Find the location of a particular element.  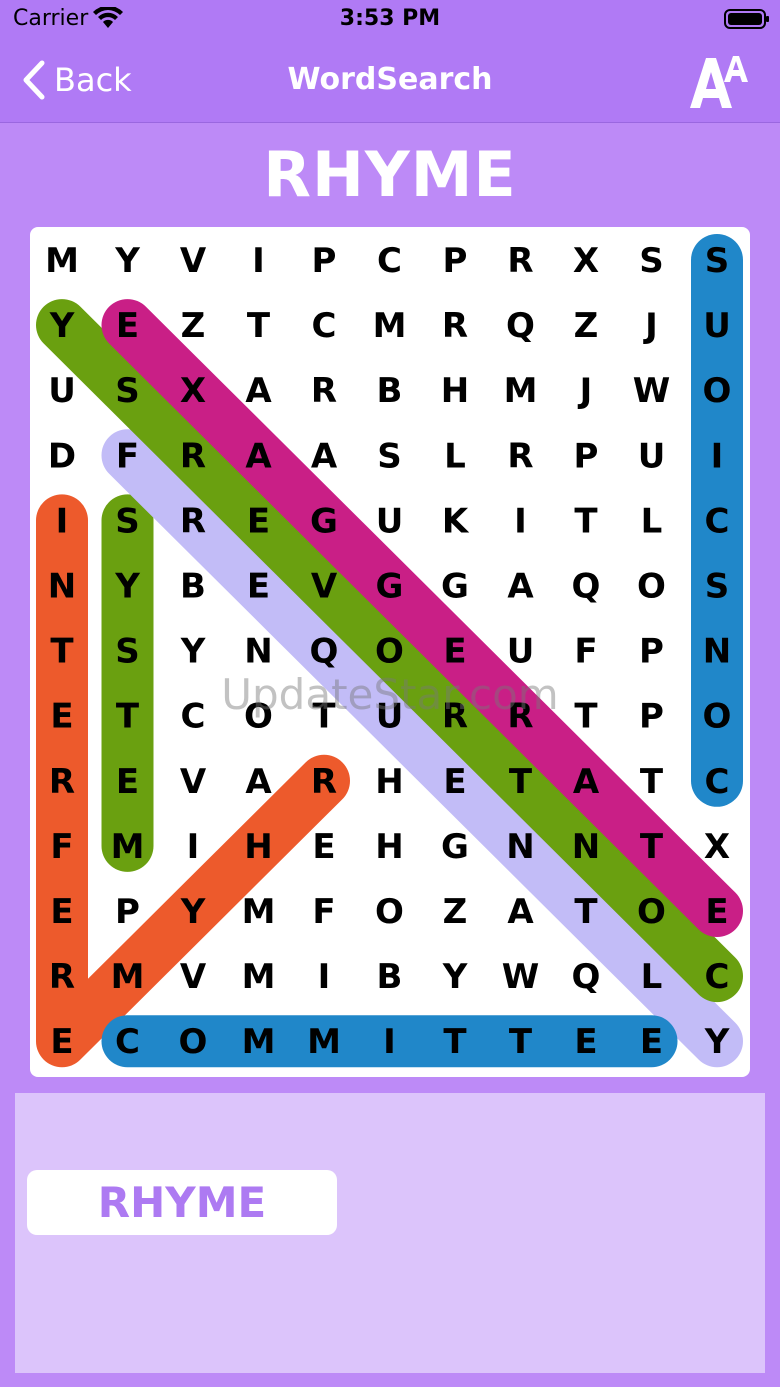

grid-cell: W is located at coordinates (652, 391).